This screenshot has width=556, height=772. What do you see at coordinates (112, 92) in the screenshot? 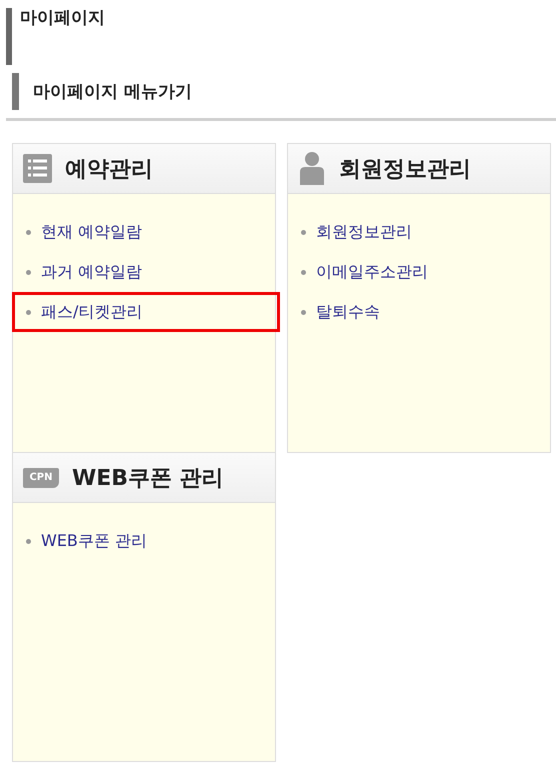
I see `section-title: 마이페이지 메뉴가기` at bounding box center [112, 92].